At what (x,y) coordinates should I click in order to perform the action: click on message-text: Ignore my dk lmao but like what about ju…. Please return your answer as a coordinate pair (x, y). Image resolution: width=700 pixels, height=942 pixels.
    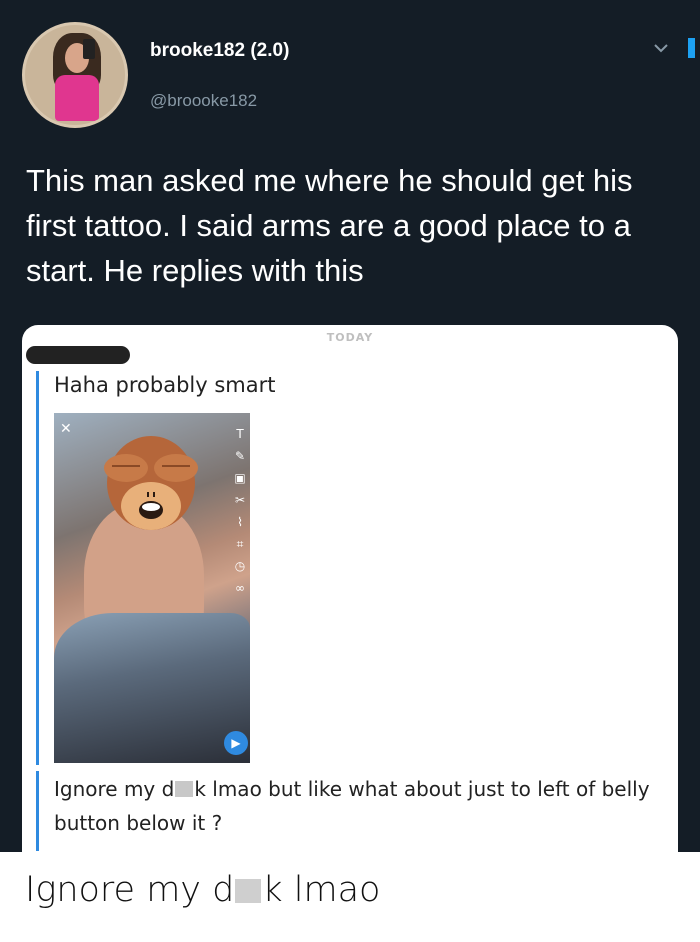
    Looking at the image, I should click on (354, 806).